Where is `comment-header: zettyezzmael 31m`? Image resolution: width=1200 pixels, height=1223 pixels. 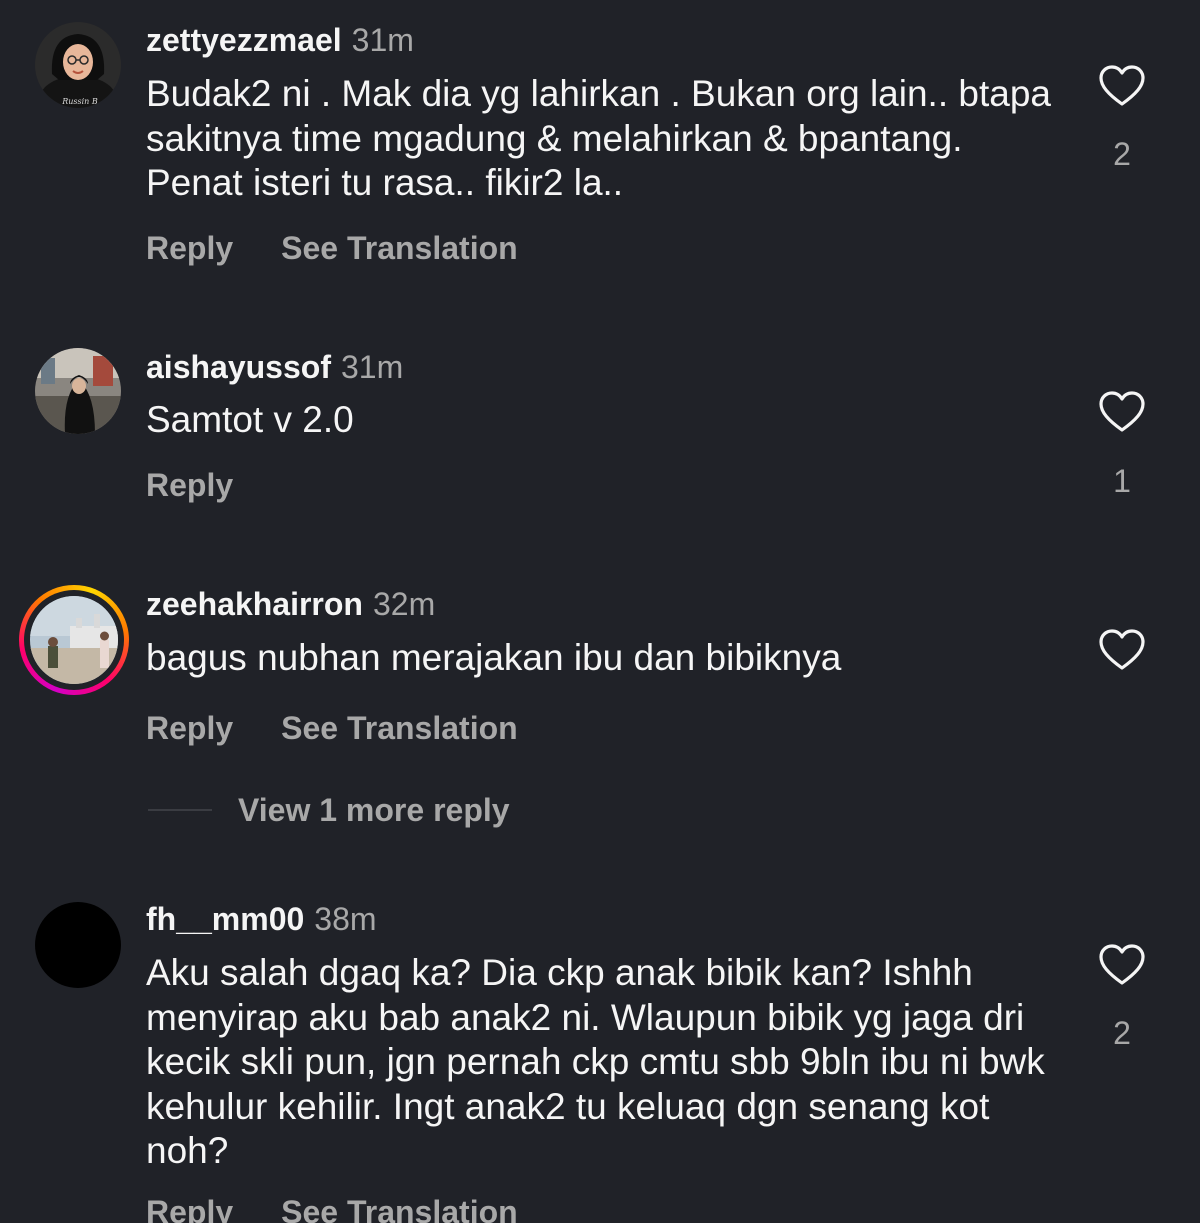
comment-header: zettyezzmael 31m is located at coordinates (280, 40).